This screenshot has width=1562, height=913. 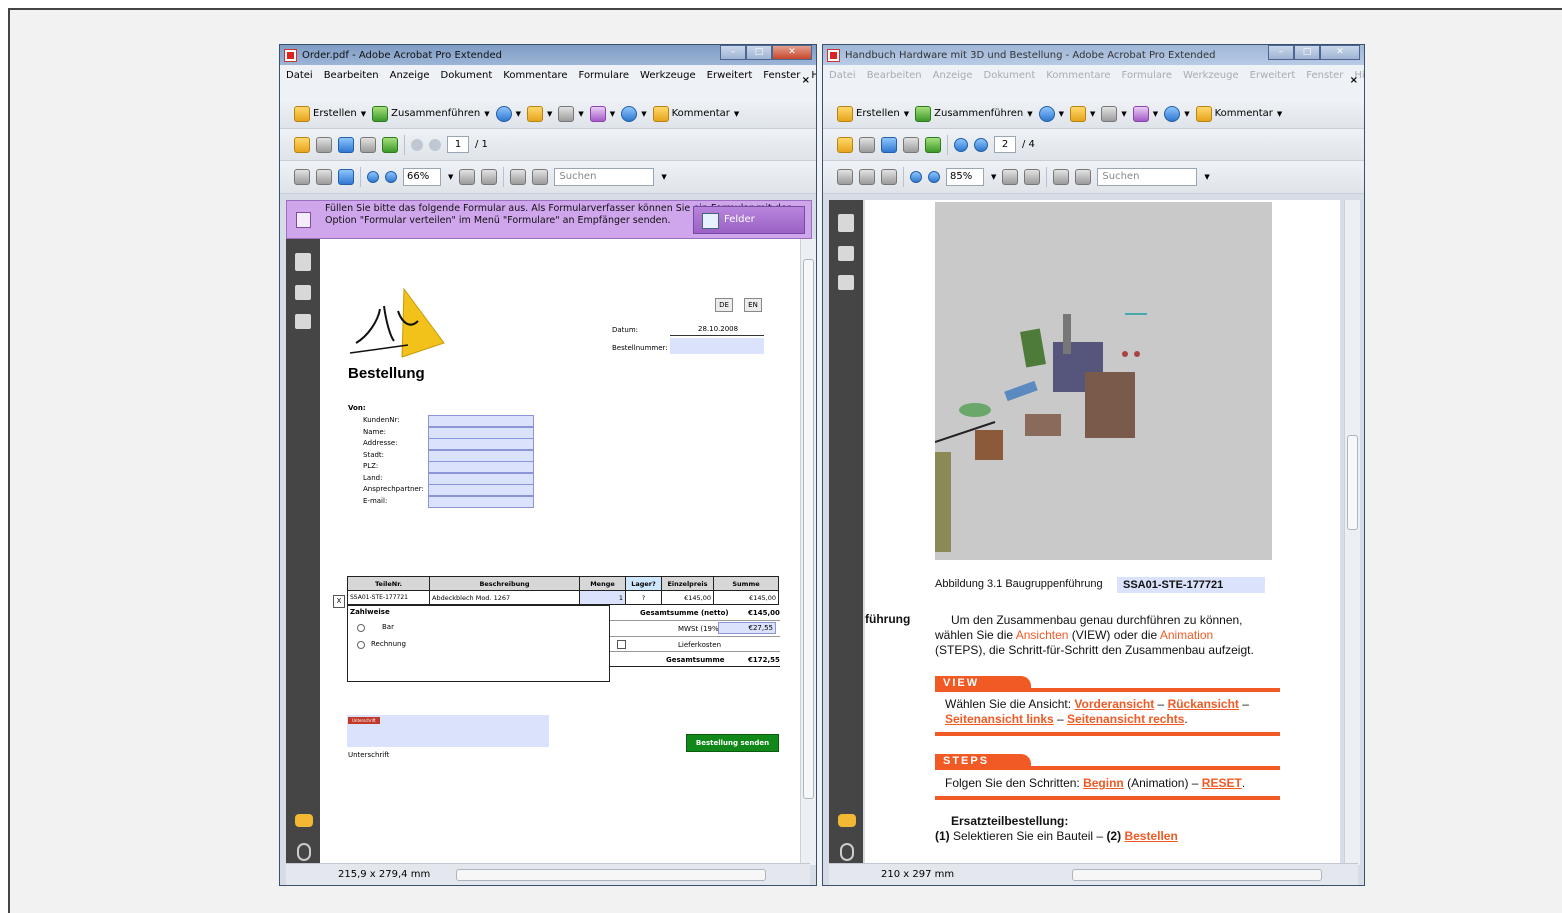 I want to click on menu-item: Erweitert, so click(x=730, y=75).